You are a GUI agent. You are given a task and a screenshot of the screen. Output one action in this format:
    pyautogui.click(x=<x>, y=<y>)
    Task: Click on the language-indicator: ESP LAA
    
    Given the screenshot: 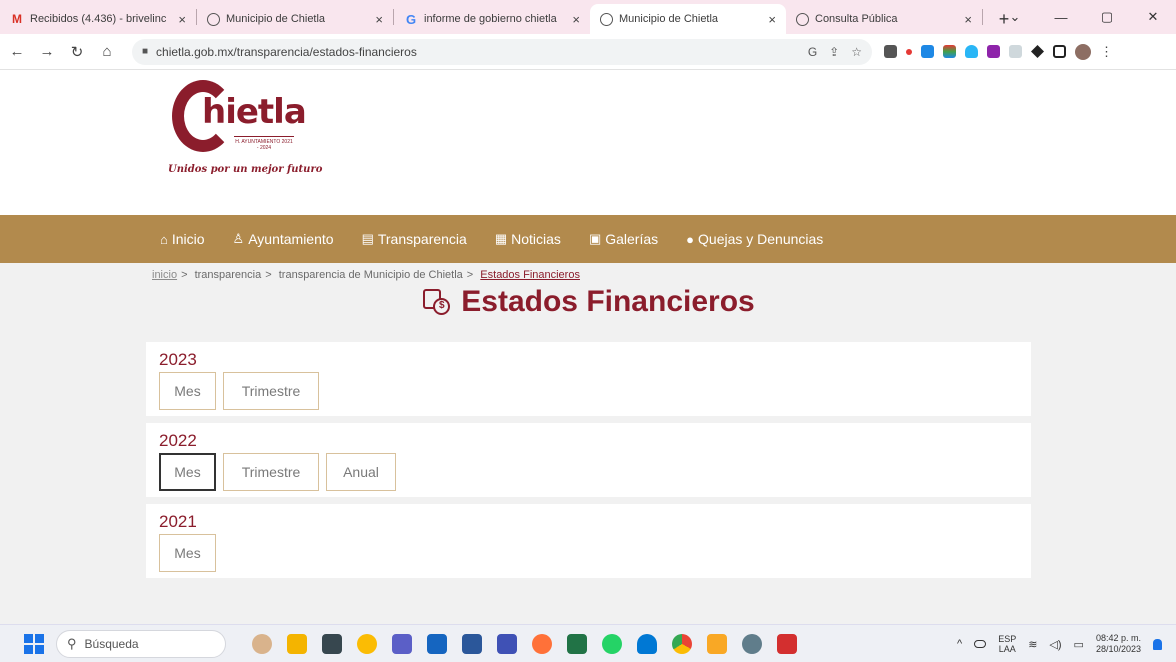 What is the action you would take?
    pyautogui.click(x=1007, y=644)
    